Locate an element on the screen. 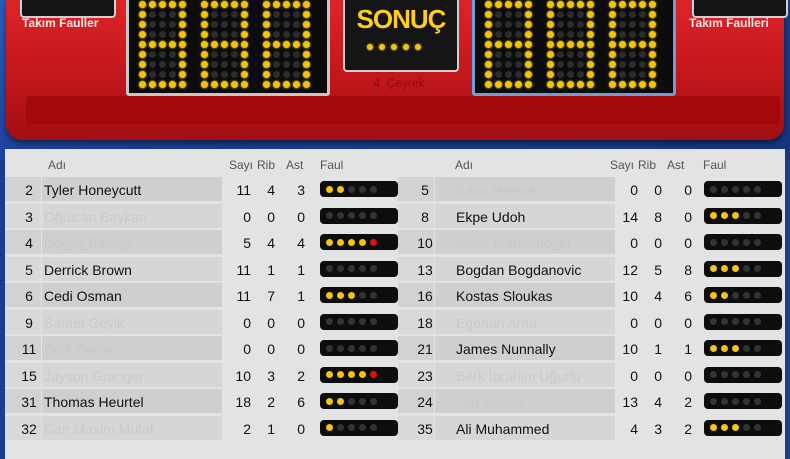  home-player-row: 3 Oğulcan Baykan 0 0 0 is located at coordinates (201, 216).